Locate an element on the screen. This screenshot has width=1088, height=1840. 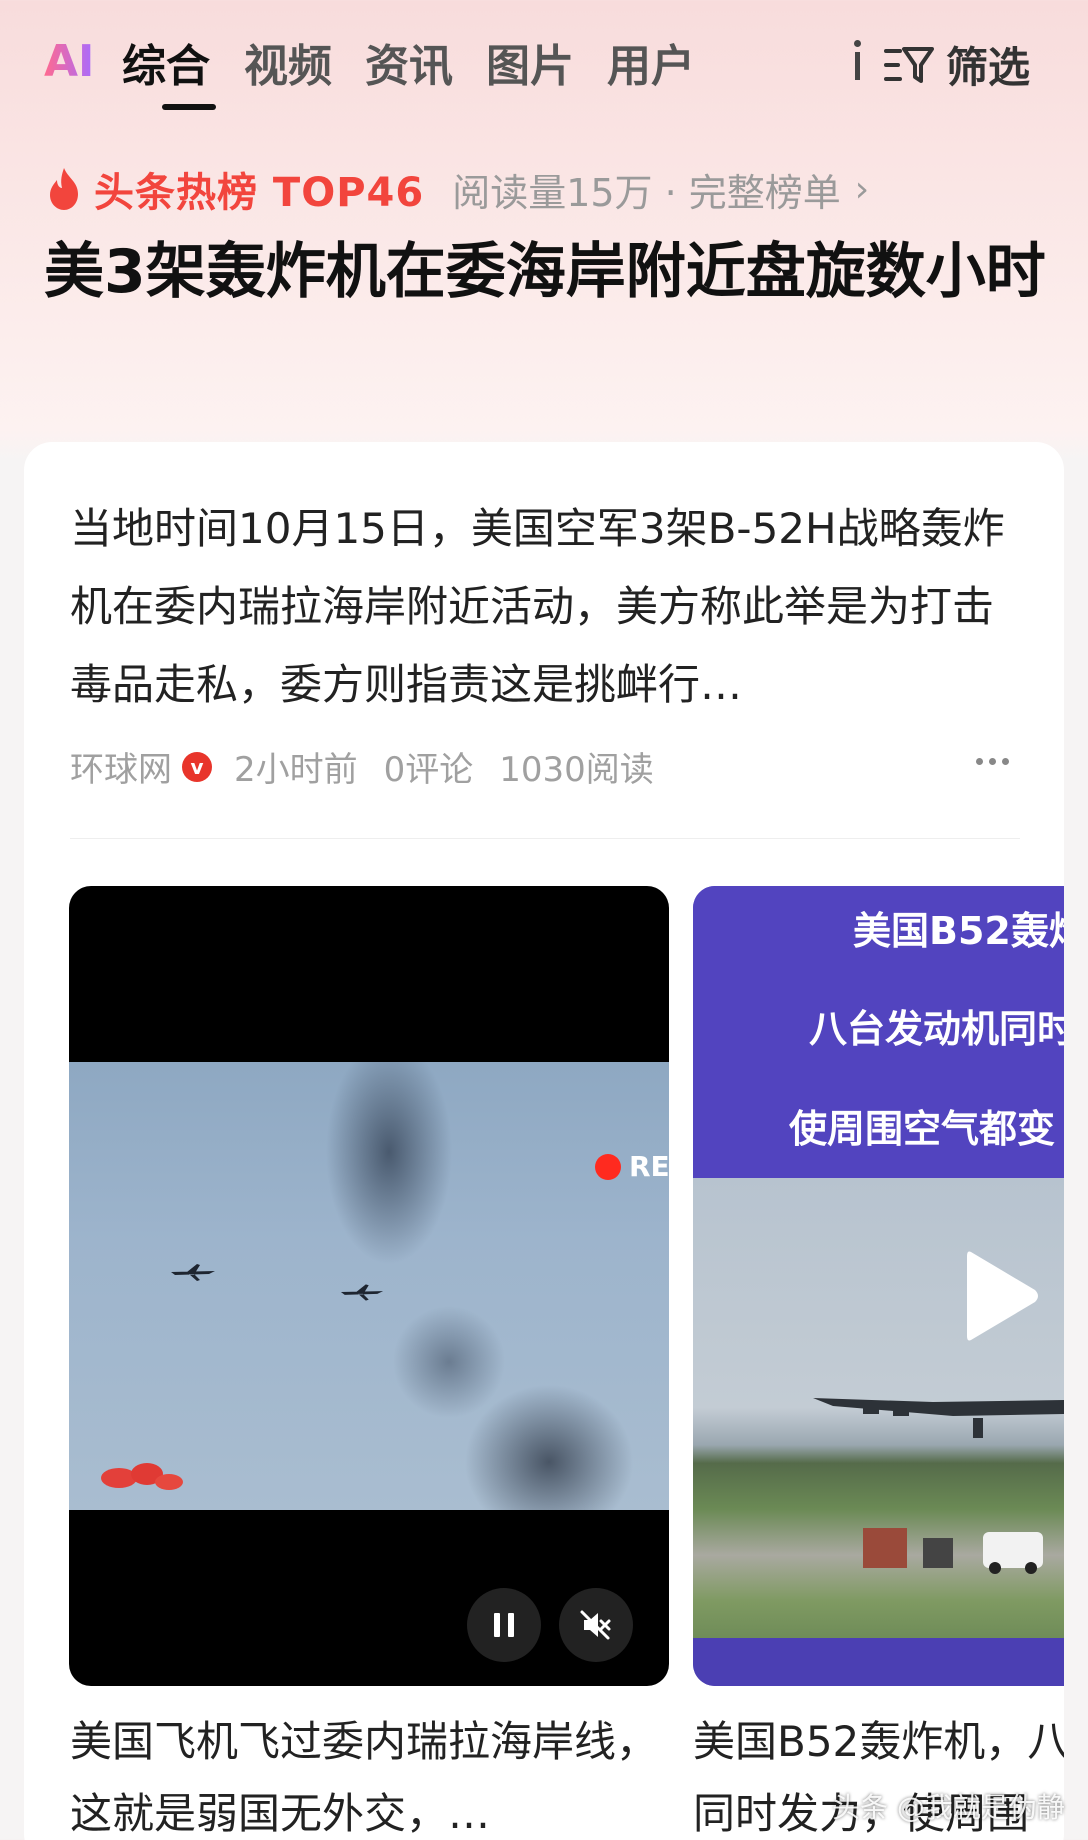
video-frame is located at coordinates (878, 1408).